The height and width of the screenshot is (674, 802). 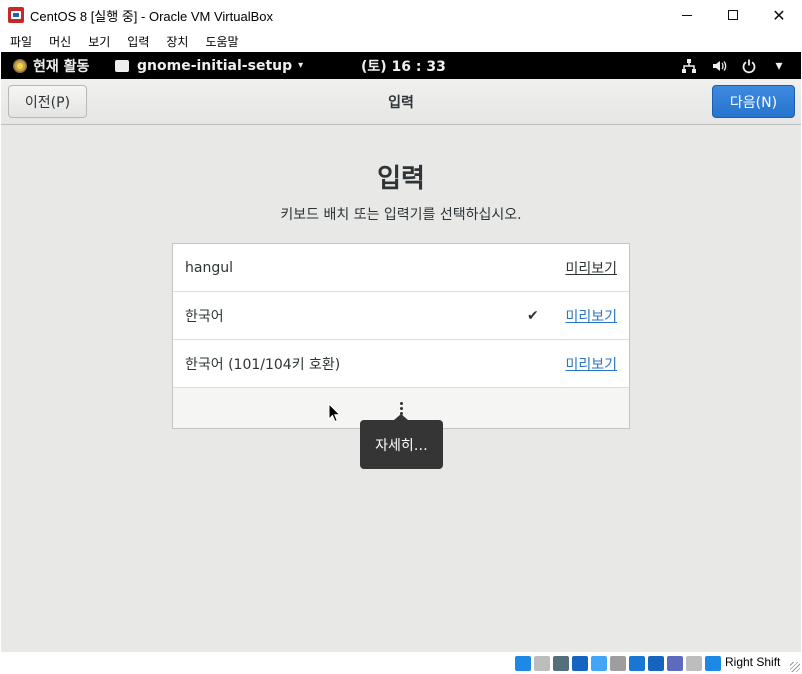 I want to click on maximize-icon, so click(x=733, y=15).